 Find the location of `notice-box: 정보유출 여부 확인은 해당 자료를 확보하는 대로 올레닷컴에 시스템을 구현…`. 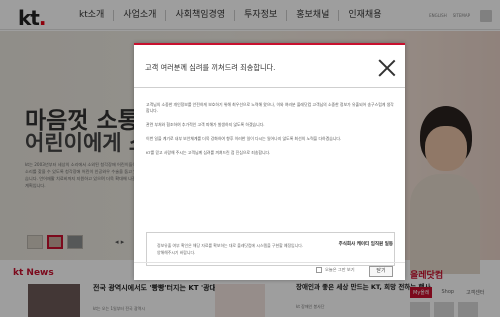

notice-box: 정보유출 여부 확인은 해당 자료를 확보하는 대로 올레닷컴에 시스템을 구현… is located at coordinates (270, 249).